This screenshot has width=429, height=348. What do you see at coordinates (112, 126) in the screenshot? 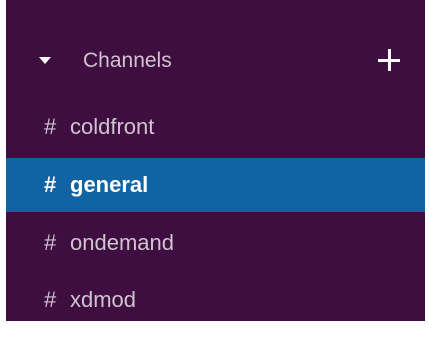
I see `channel-label: coldfront` at bounding box center [112, 126].